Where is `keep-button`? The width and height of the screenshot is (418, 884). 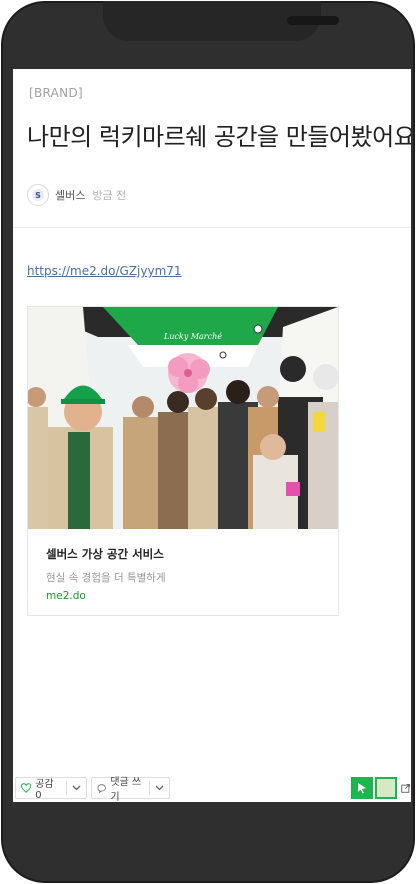
keep-button is located at coordinates (362, 788).